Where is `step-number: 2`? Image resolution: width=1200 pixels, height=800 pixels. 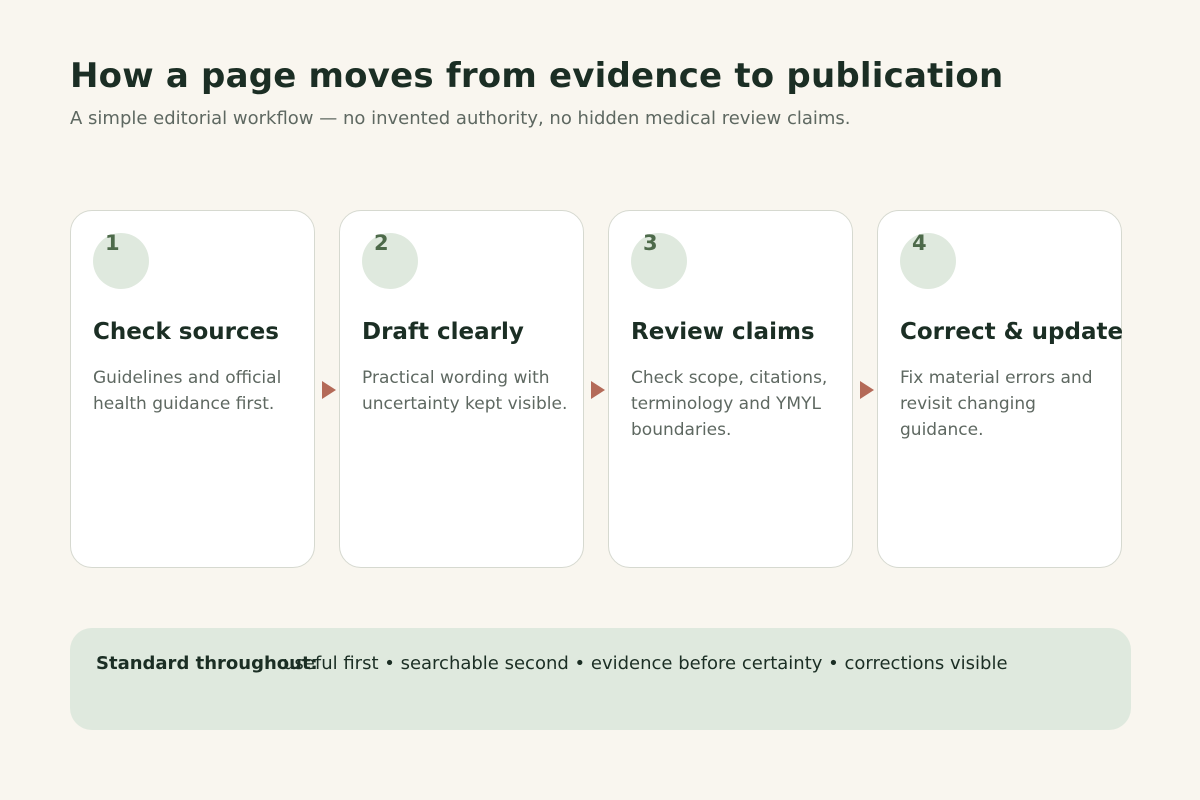 step-number: 2 is located at coordinates (381, 243).